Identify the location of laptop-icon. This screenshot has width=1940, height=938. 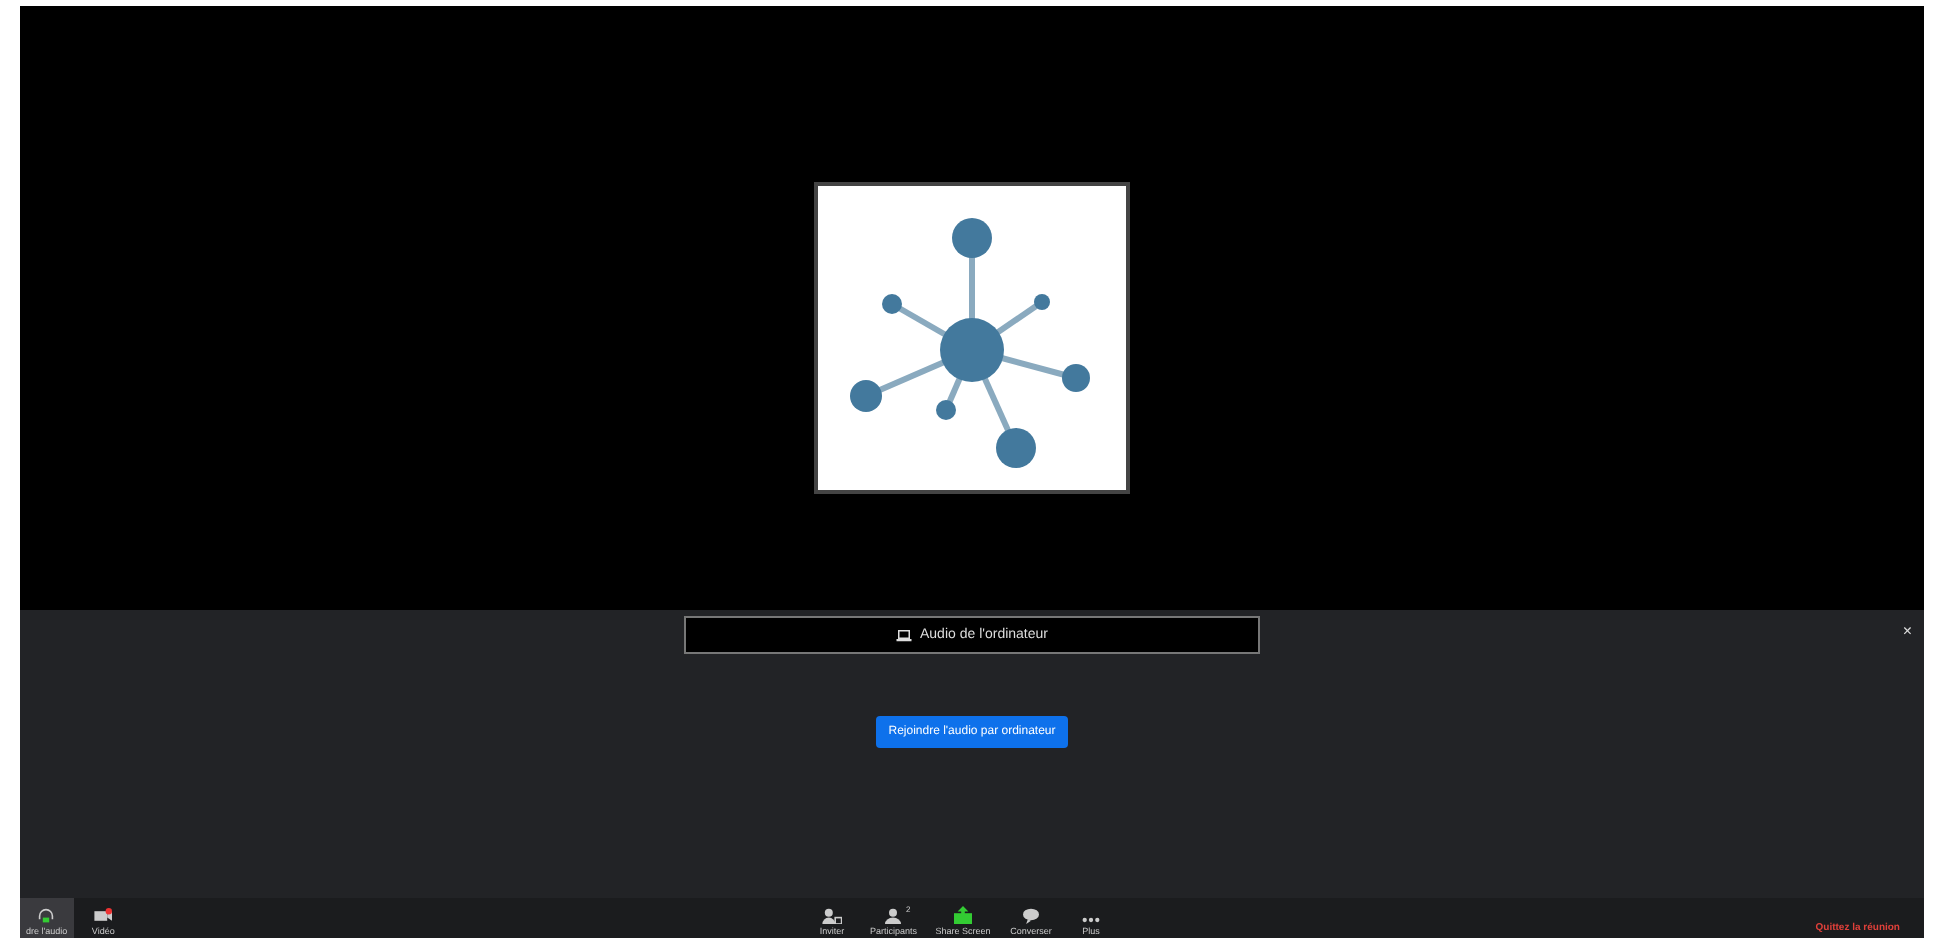
(904, 635).